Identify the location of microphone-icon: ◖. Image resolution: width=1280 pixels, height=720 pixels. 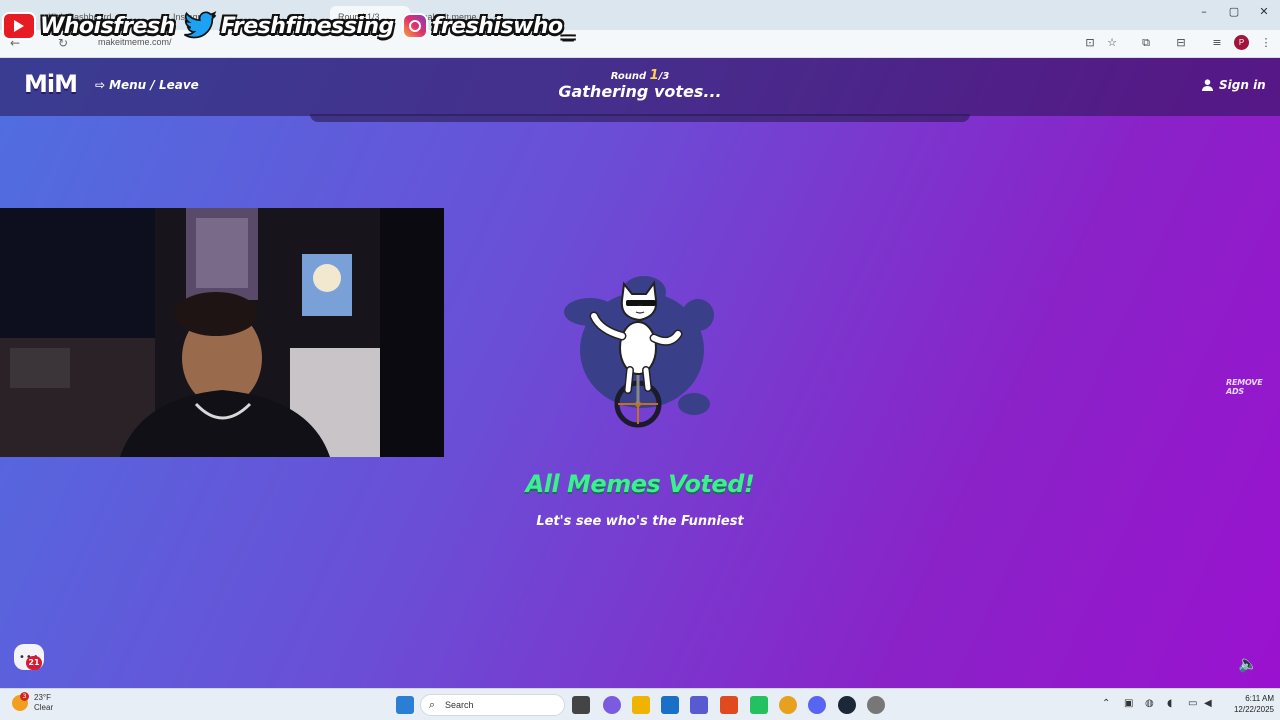
(1169, 703).